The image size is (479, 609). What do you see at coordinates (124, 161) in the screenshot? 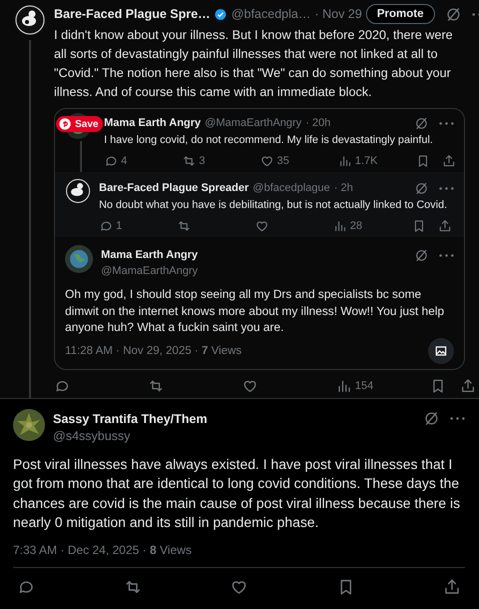
I see `action-count: 4` at bounding box center [124, 161].